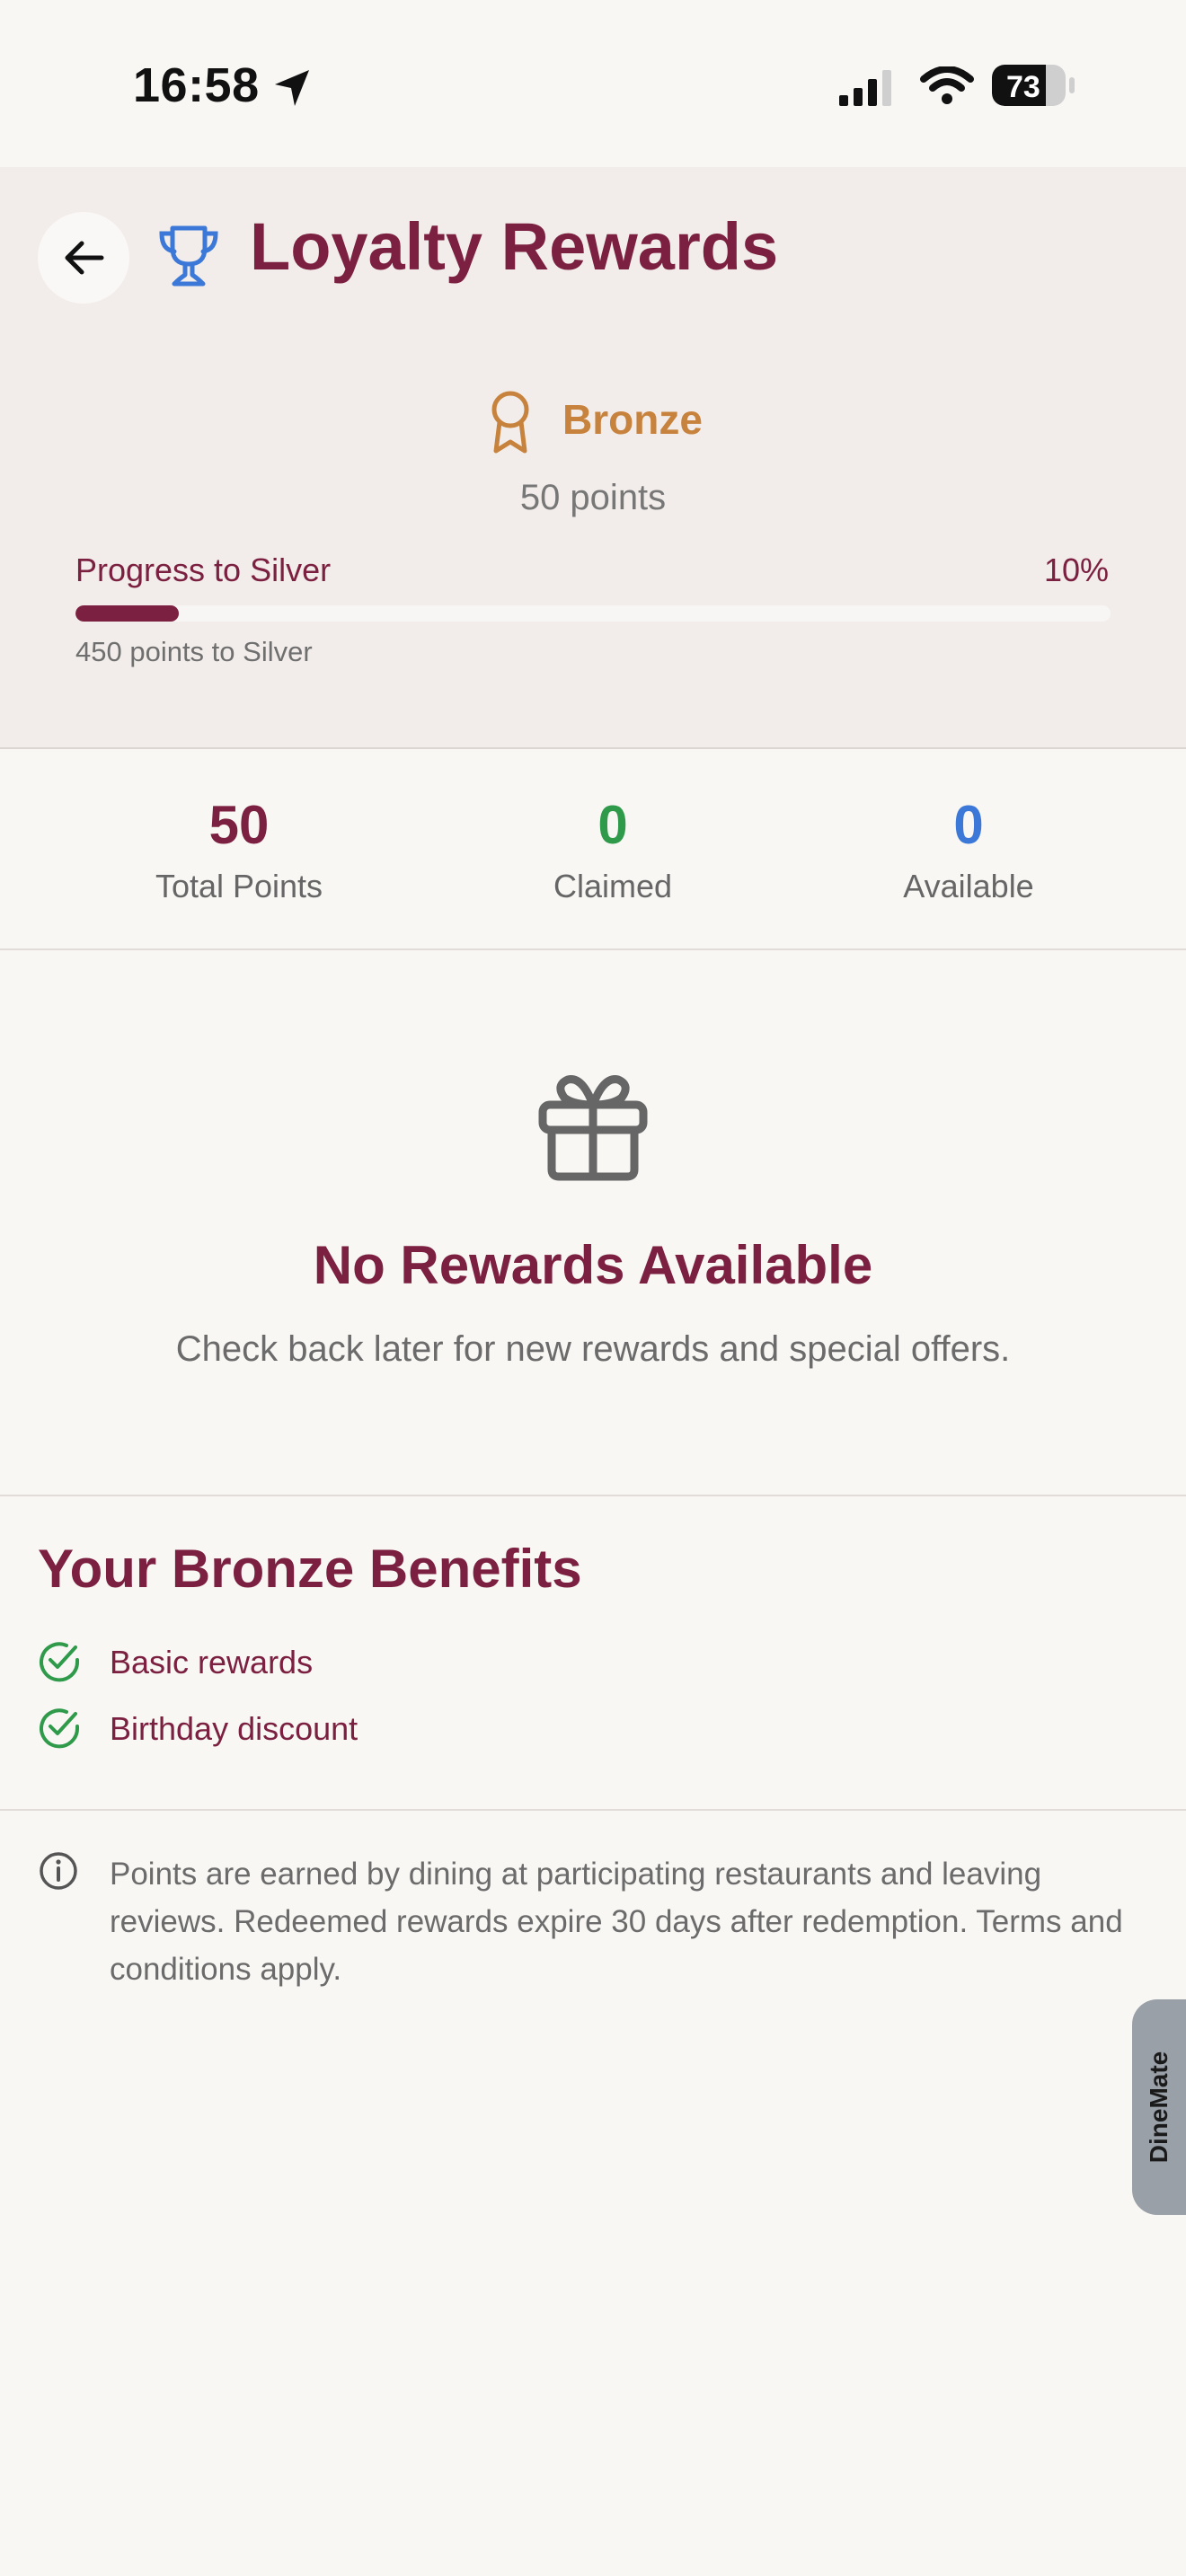 This screenshot has width=1186, height=2576. I want to click on tier-points: 50 points, so click(593, 497).